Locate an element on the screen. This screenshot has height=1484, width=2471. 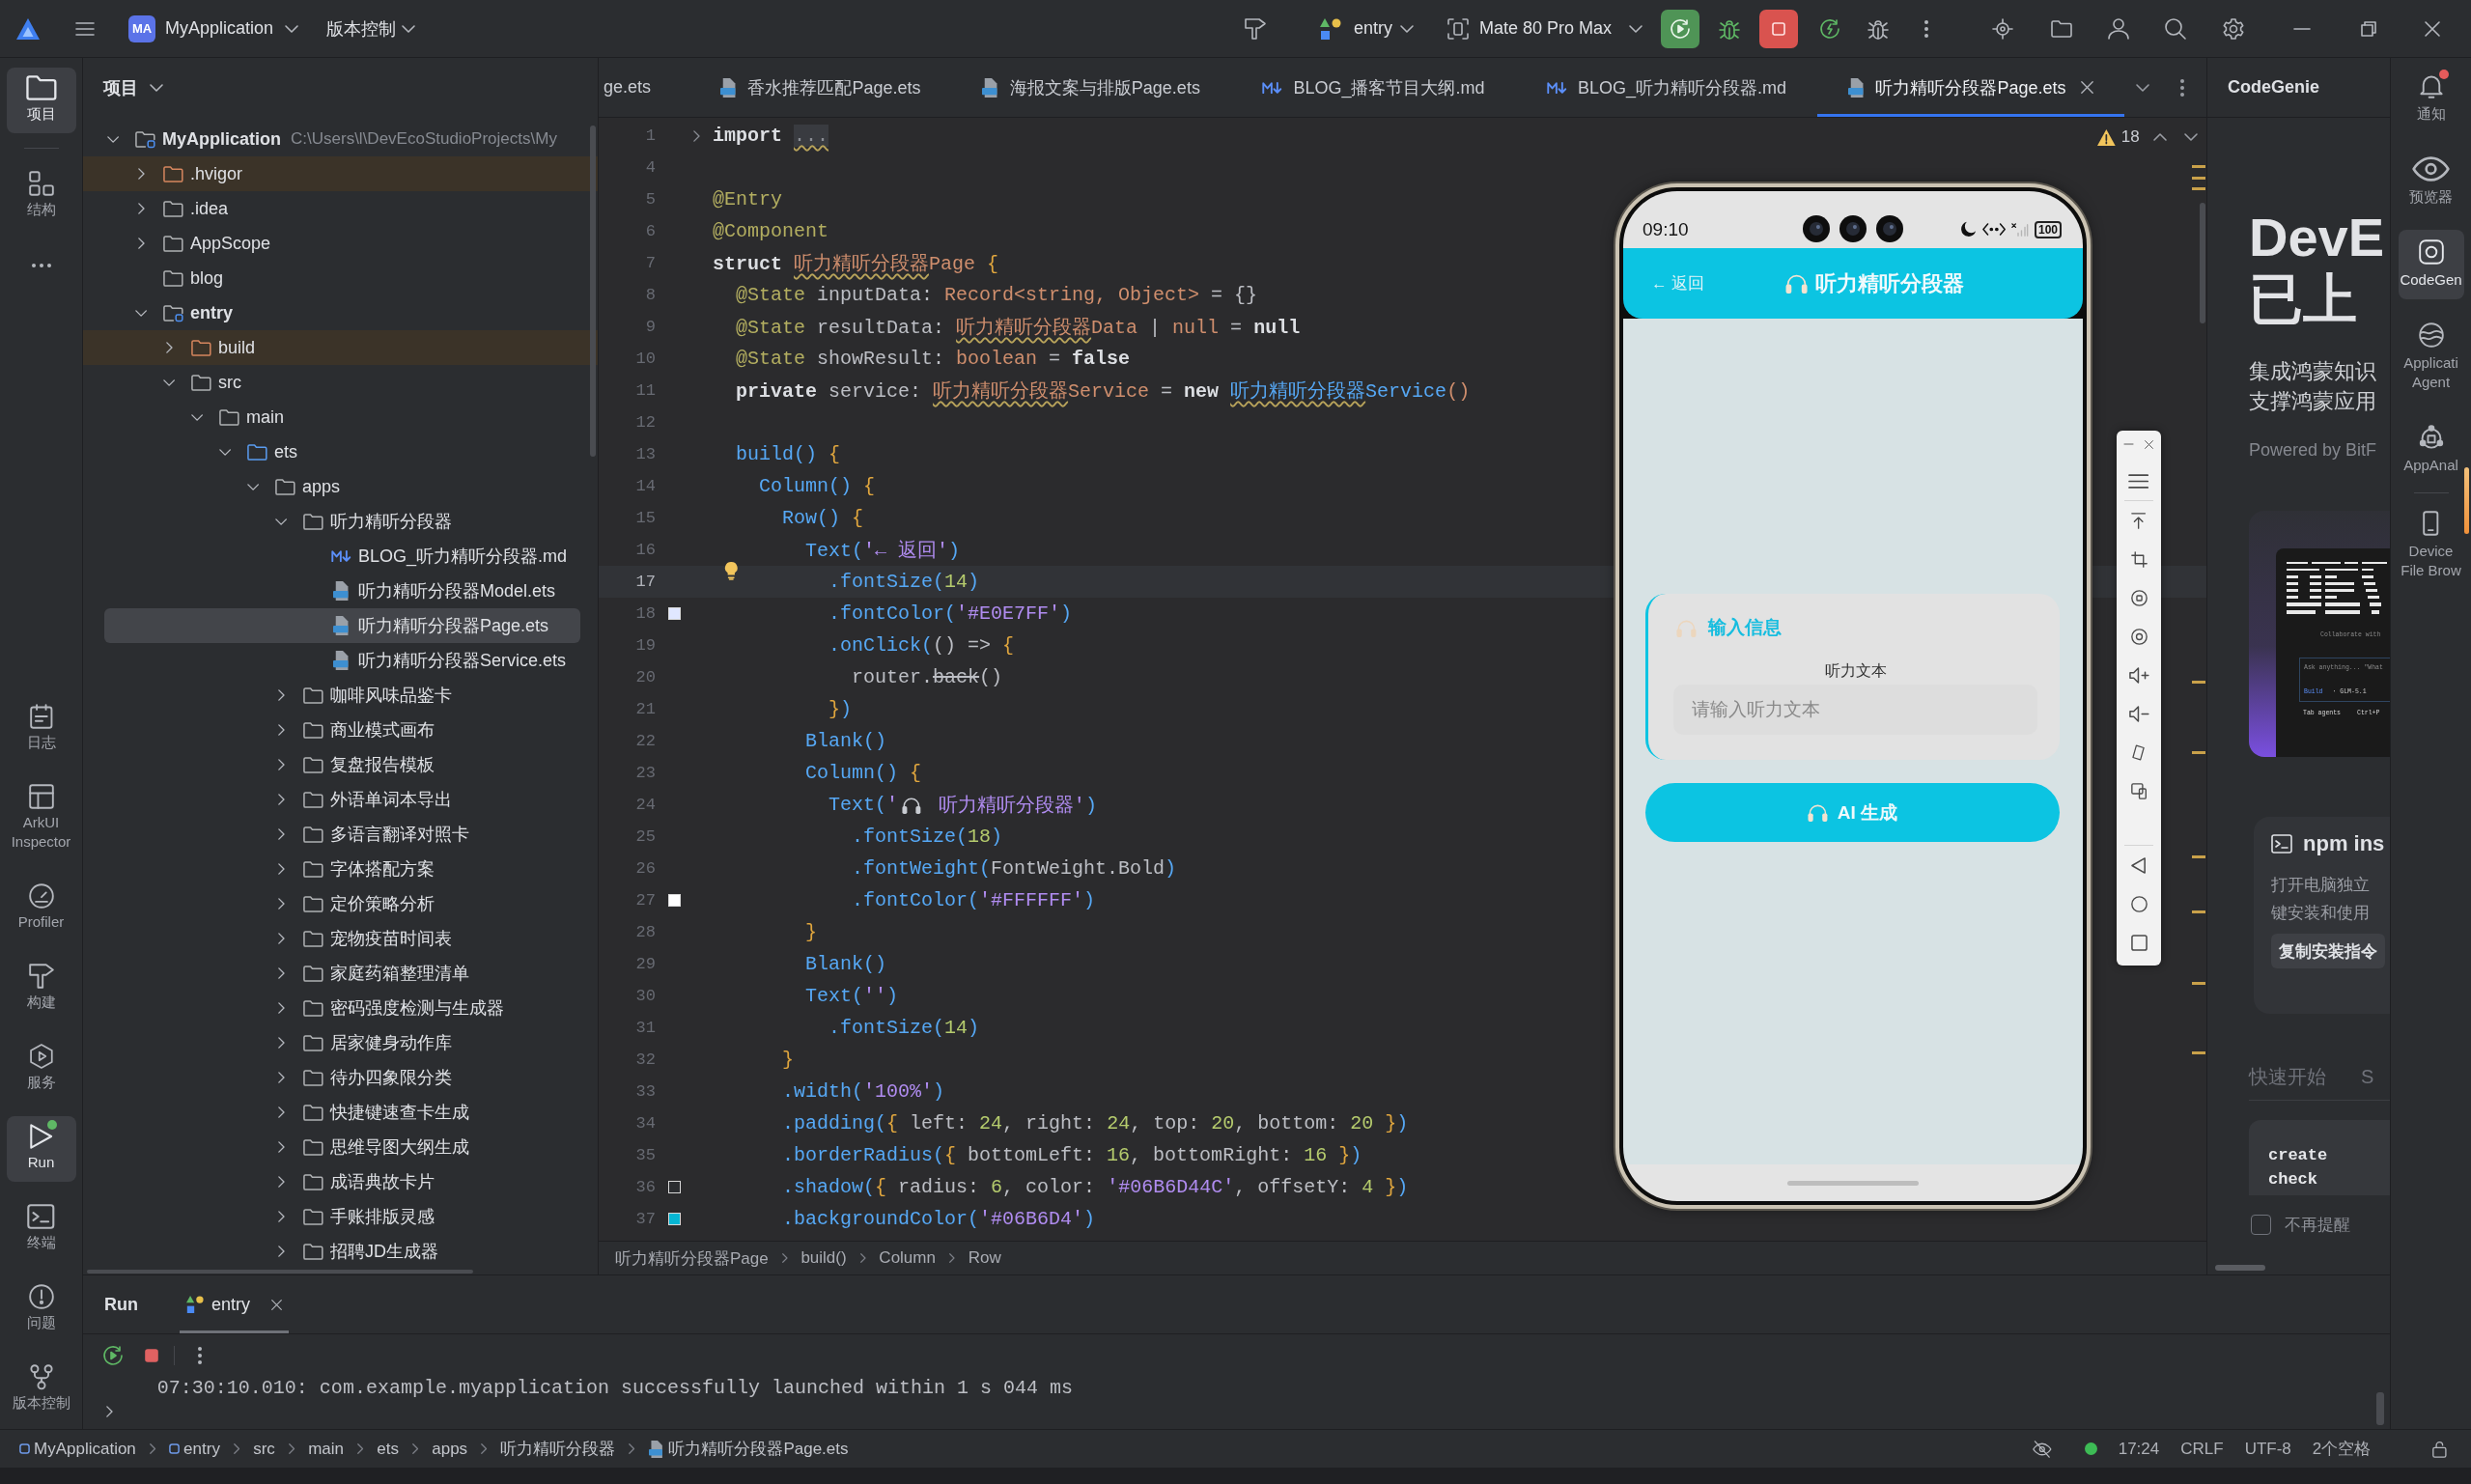
tree-item: 家庭药箱整理清单 is located at coordinates (371, 974).